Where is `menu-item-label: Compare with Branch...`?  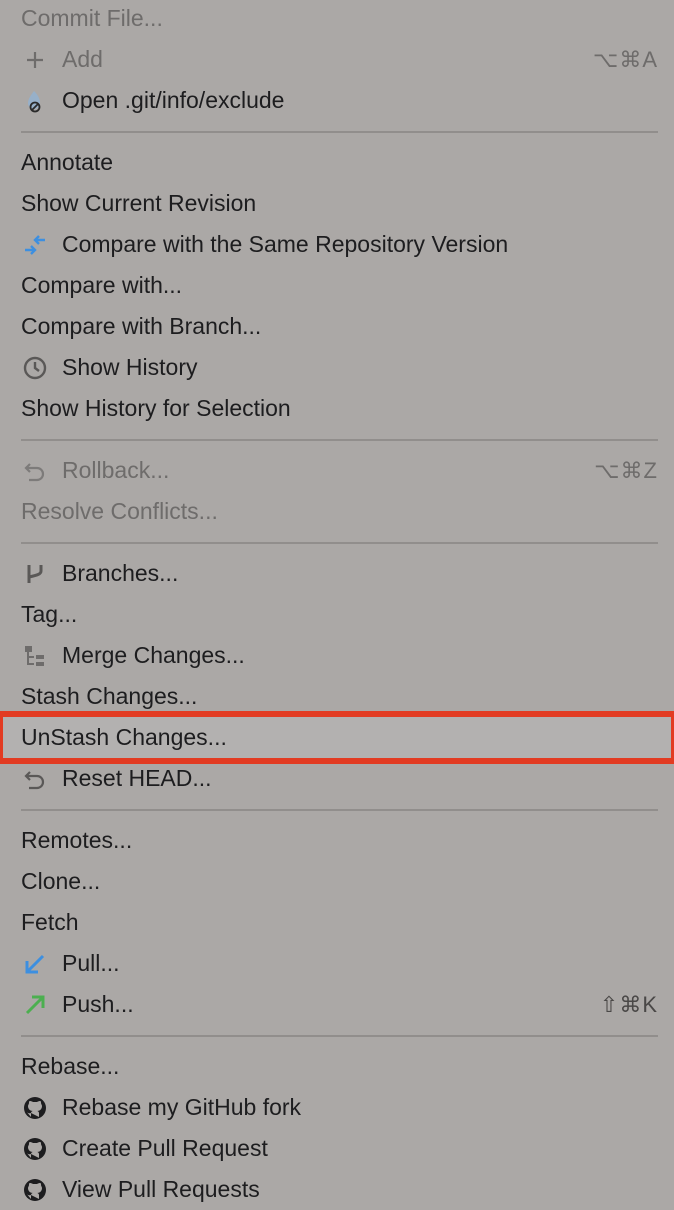 menu-item-label: Compare with Branch... is located at coordinates (141, 326).